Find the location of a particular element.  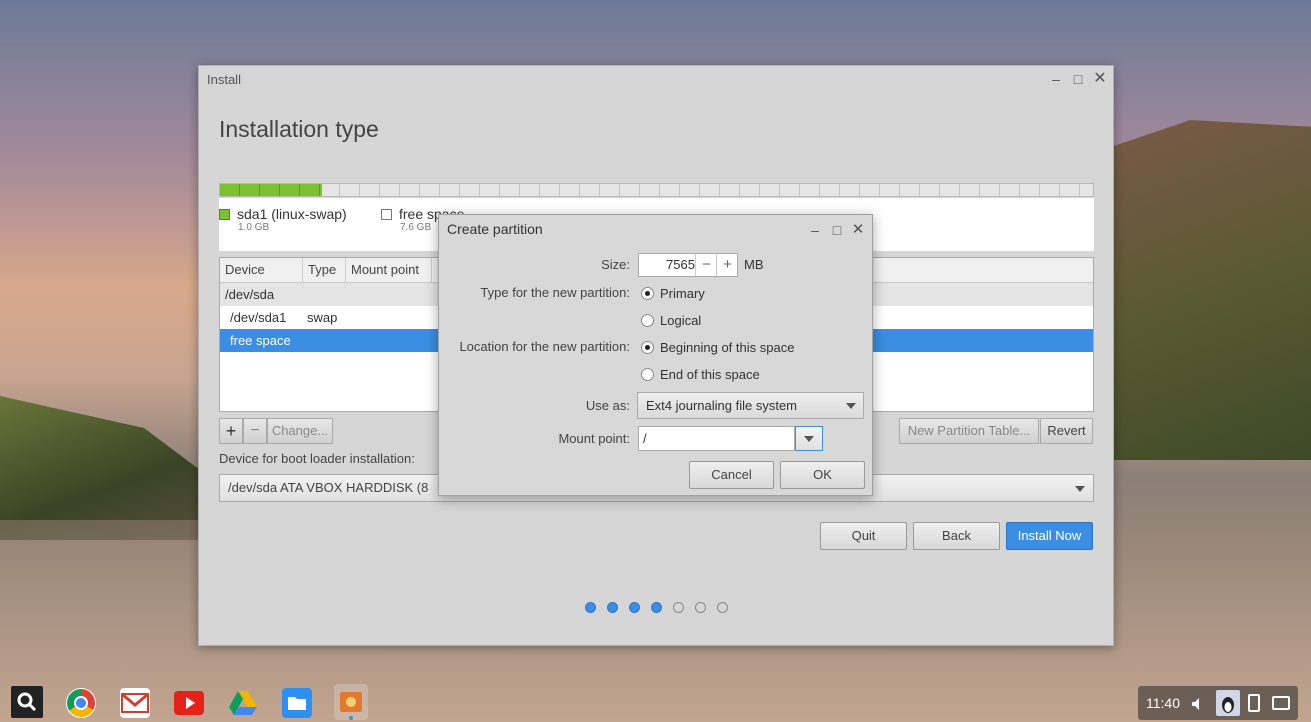

size-label: Size: is located at coordinates (615, 264).